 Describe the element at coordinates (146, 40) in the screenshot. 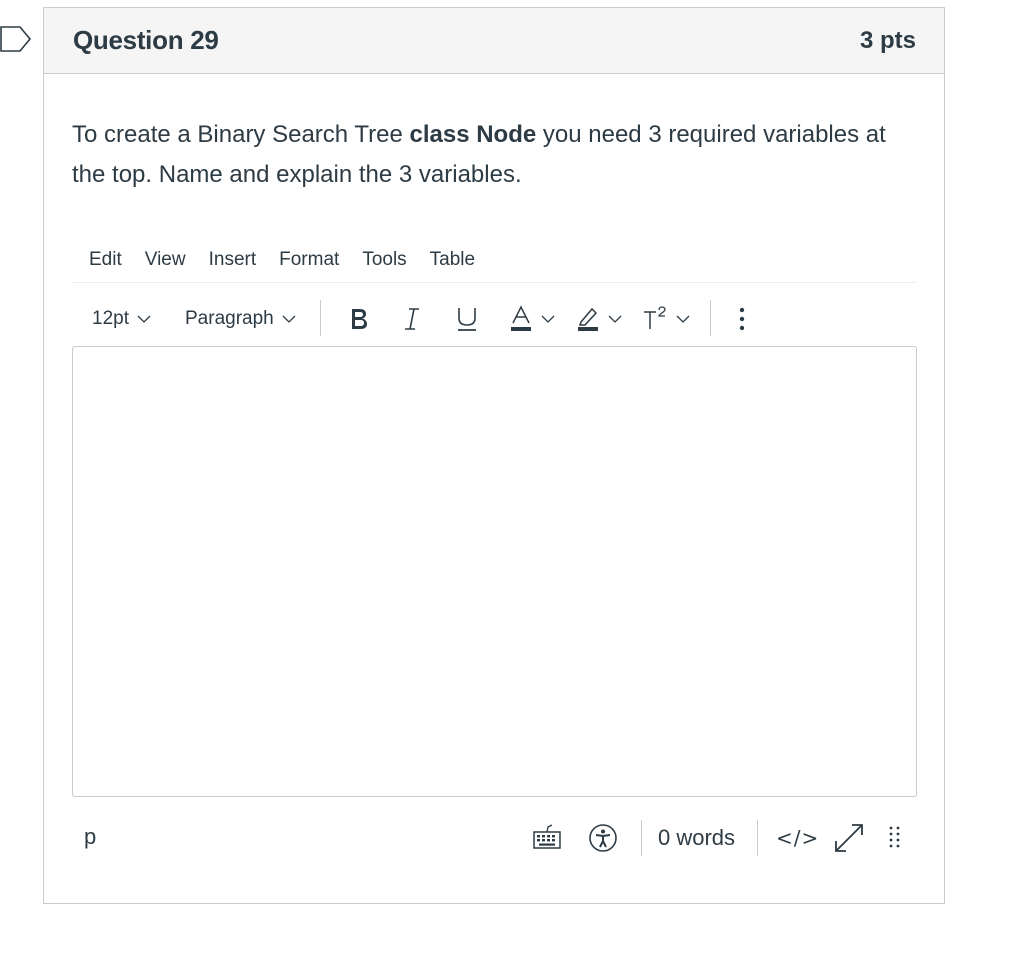

I see `question-title: Question 29` at that location.